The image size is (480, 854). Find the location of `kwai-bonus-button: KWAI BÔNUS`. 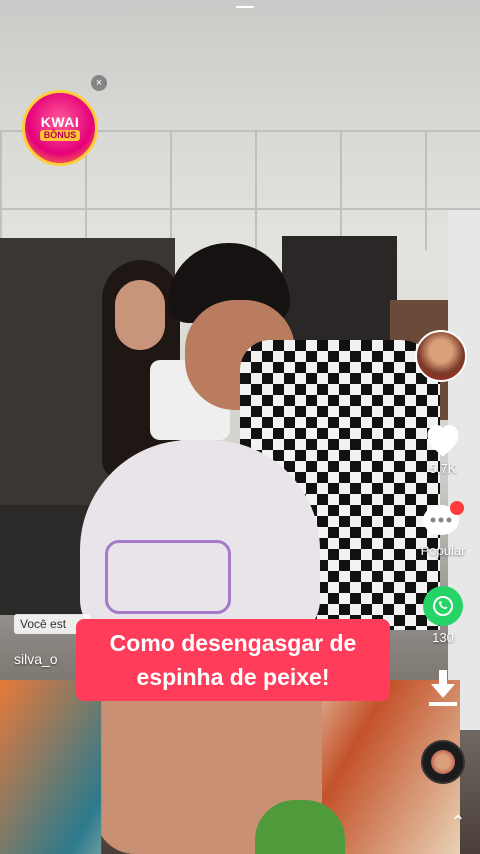

kwai-bonus-button: KWAI BÔNUS is located at coordinates (60, 128).